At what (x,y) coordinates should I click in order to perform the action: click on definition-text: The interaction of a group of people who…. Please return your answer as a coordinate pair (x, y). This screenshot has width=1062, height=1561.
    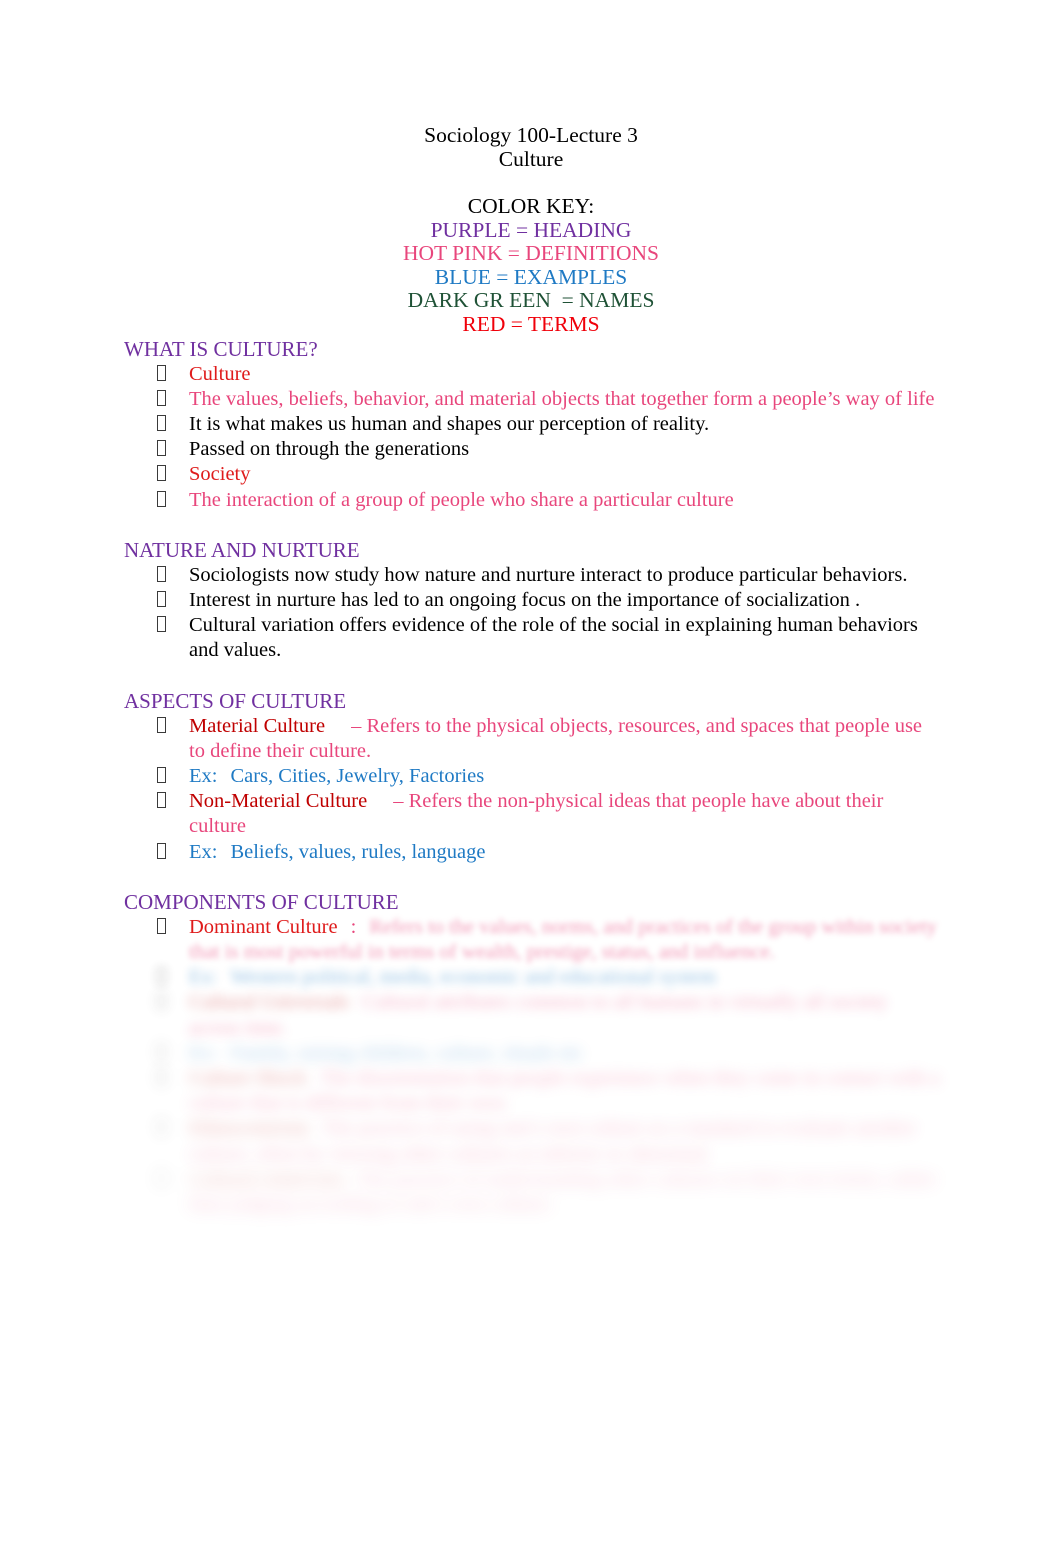
    Looking at the image, I should click on (461, 499).